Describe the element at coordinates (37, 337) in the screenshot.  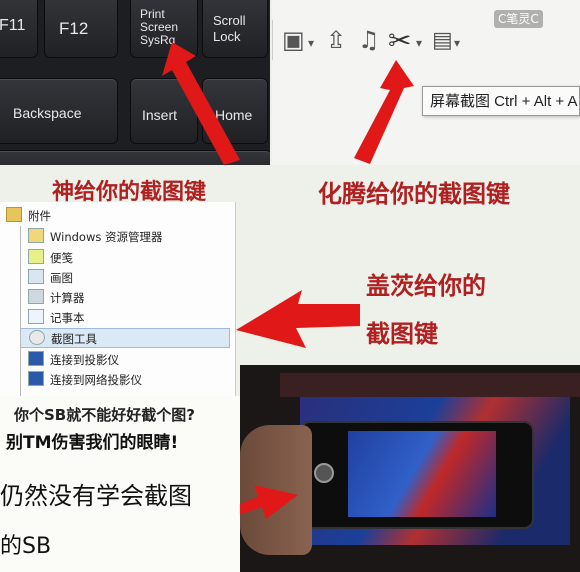
I see `snipping-tool-icon` at that location.